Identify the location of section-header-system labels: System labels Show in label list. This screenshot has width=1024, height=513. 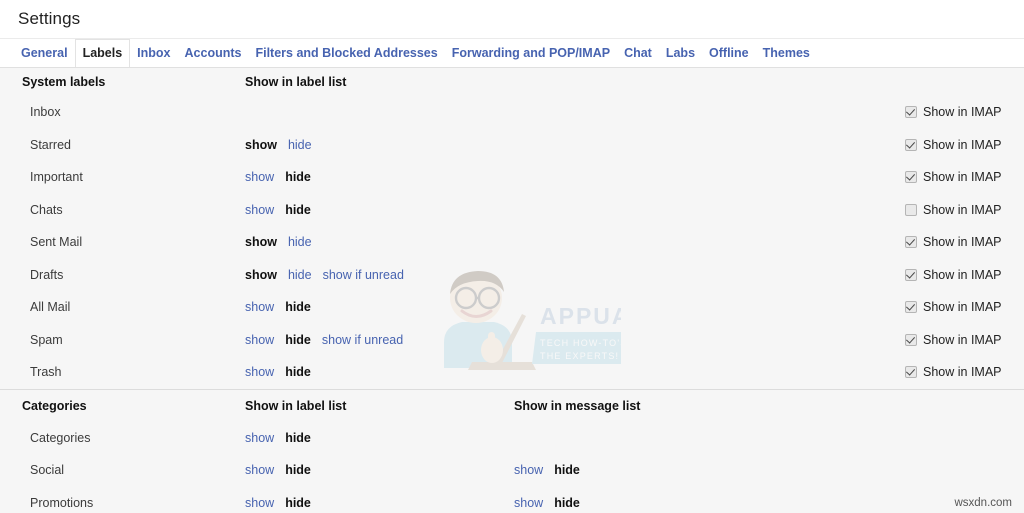
(512, 82).